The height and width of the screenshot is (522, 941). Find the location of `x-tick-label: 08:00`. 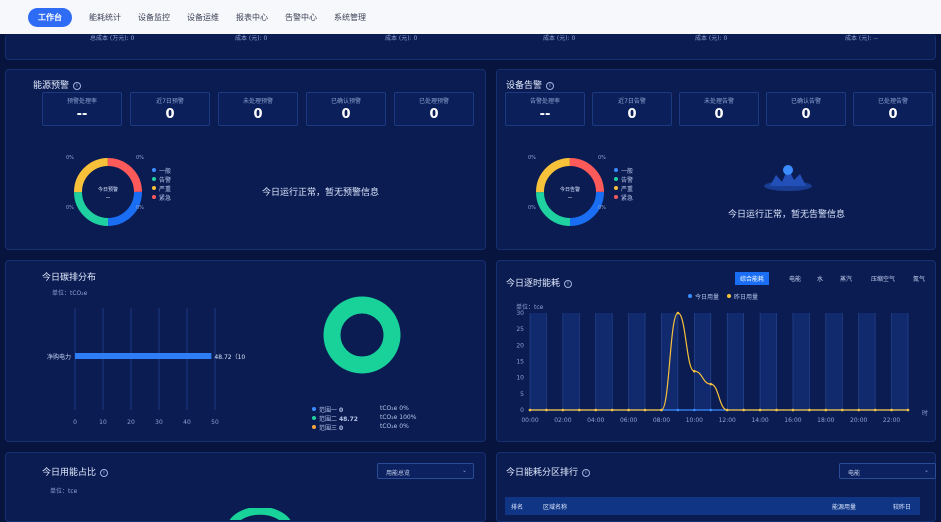

x-tick-label: 08:00 is located at coordinates (661, 420).